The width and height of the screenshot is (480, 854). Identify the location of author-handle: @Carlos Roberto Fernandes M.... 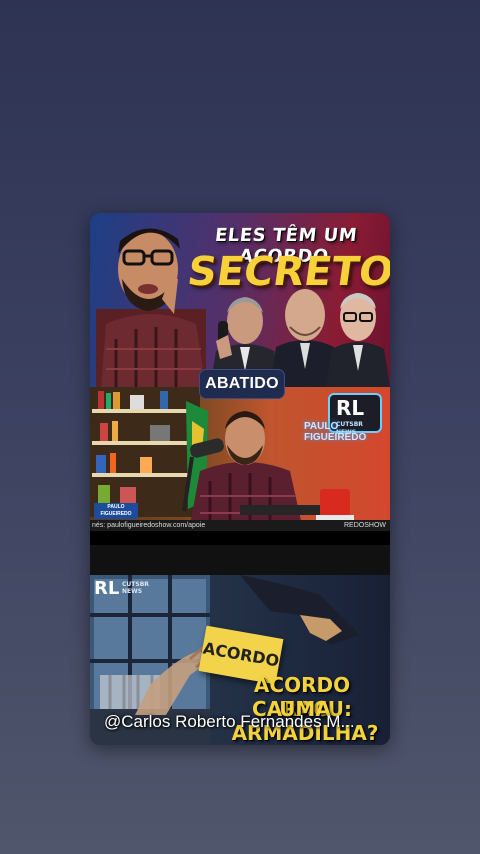
(247, 722).